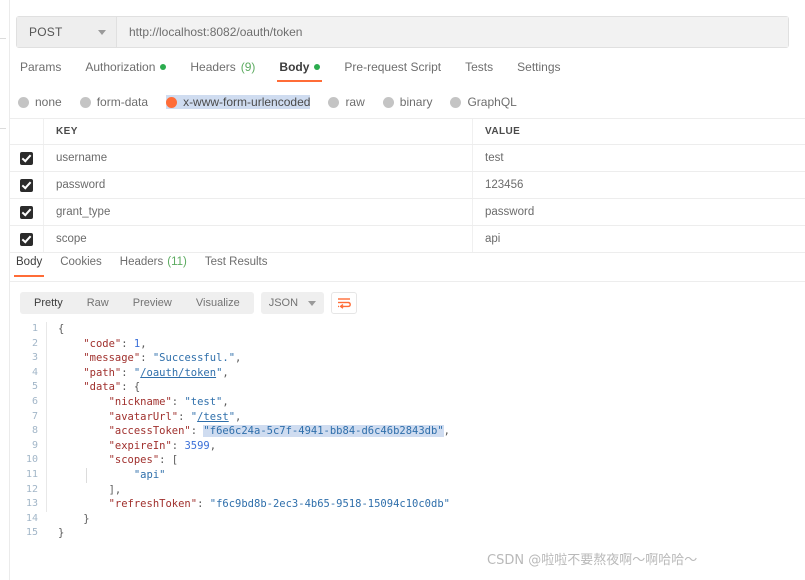  I want to click on row-key-input: username, so click(258, 158).